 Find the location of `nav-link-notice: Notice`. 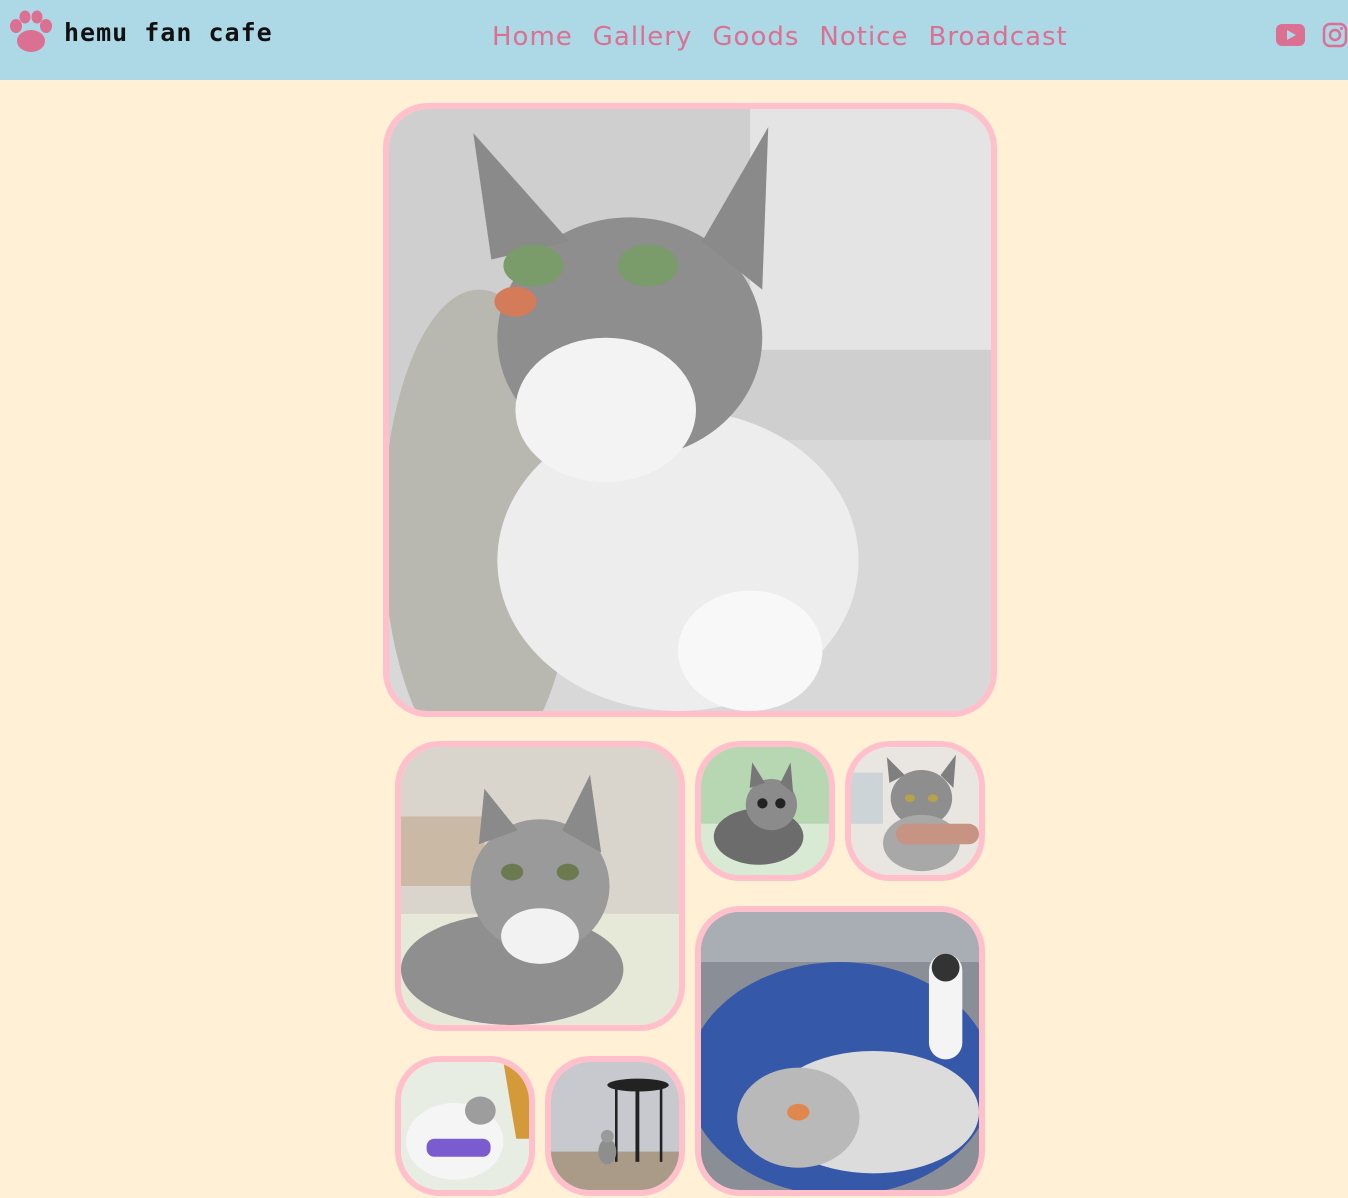

nav-link-notice: Notice is located at coordinates (863, 37).